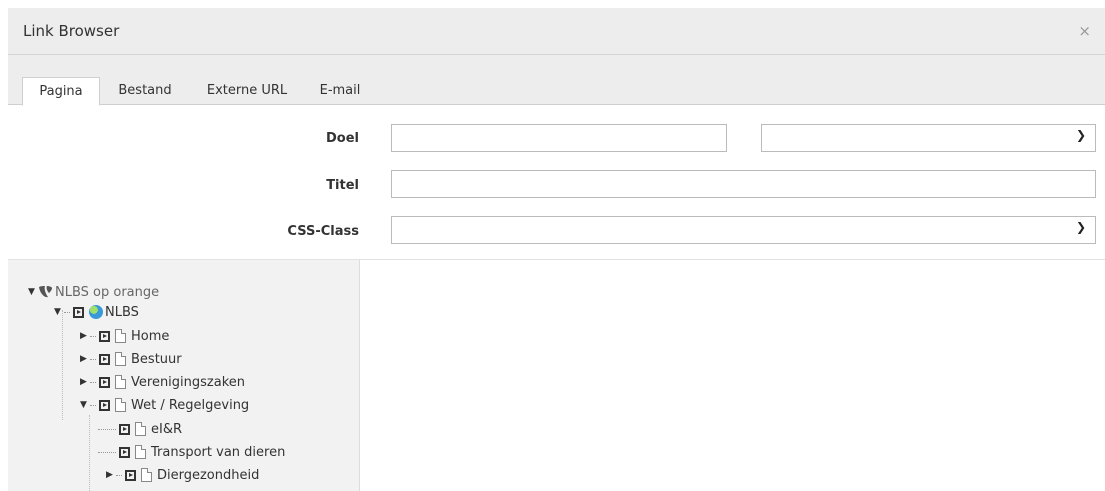 The height and width of the screenshot is (491, 1105). I want to click on tab-bar: Pagina Bestand Externe URL E-mail, so click(556, 80).